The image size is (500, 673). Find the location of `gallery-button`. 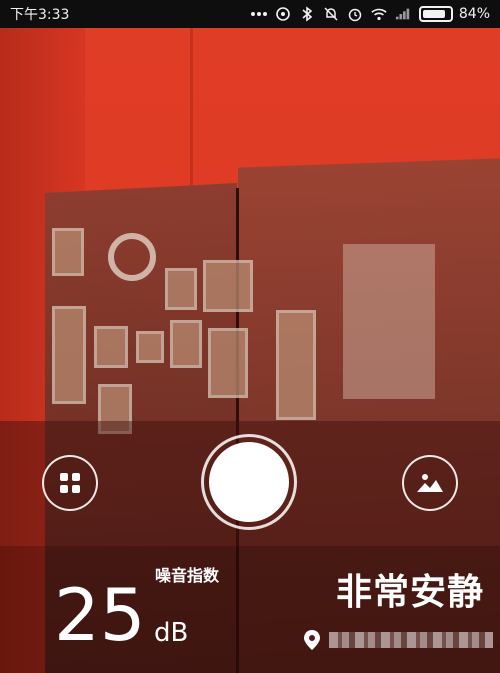

gallery-button is located at coordinates (430, 483).